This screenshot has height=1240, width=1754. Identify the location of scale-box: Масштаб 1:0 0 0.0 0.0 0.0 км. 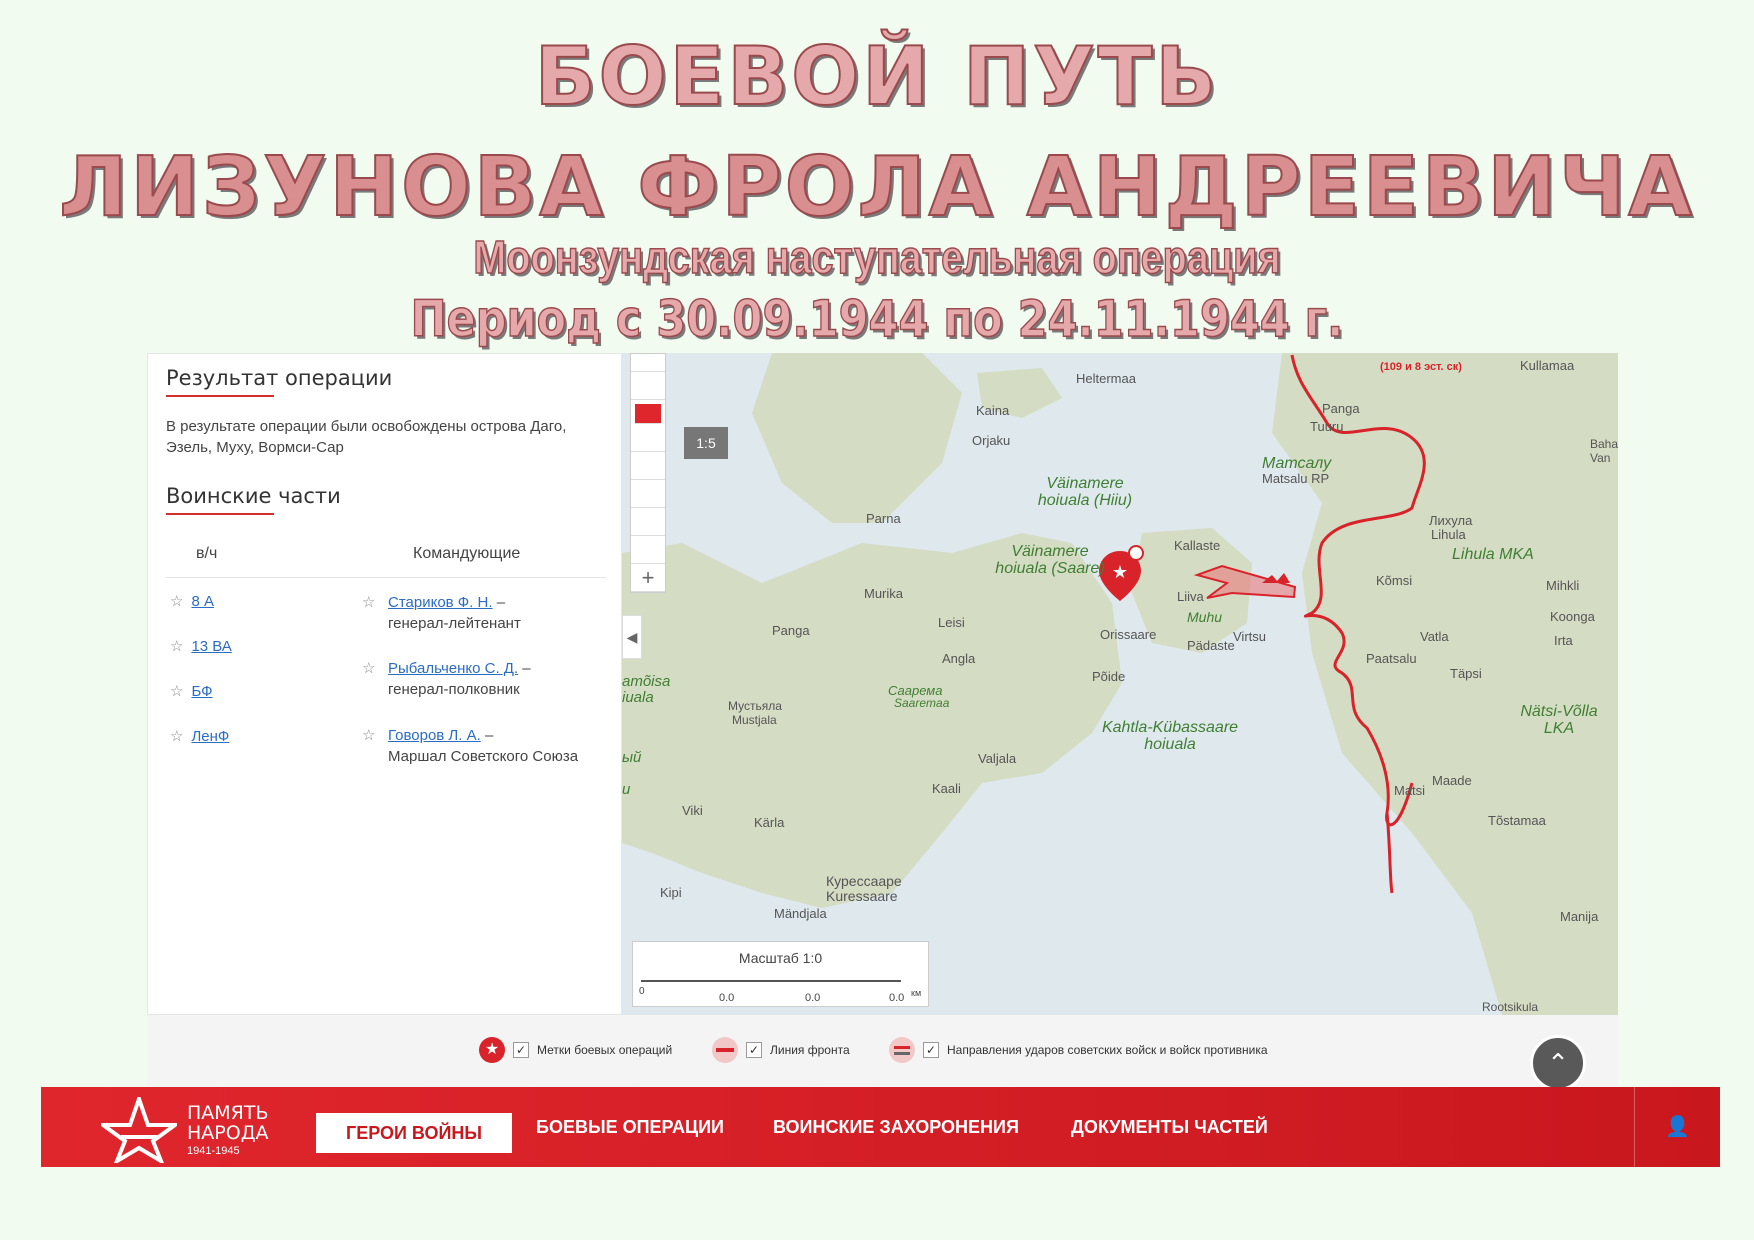
(780, 974).